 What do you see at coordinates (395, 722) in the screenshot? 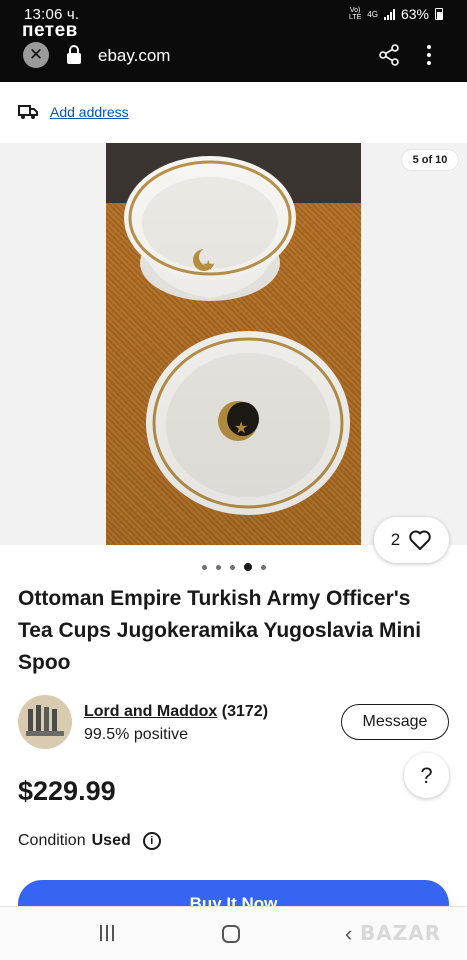
I see `message-button: Message` at bounding box center [395, 722].